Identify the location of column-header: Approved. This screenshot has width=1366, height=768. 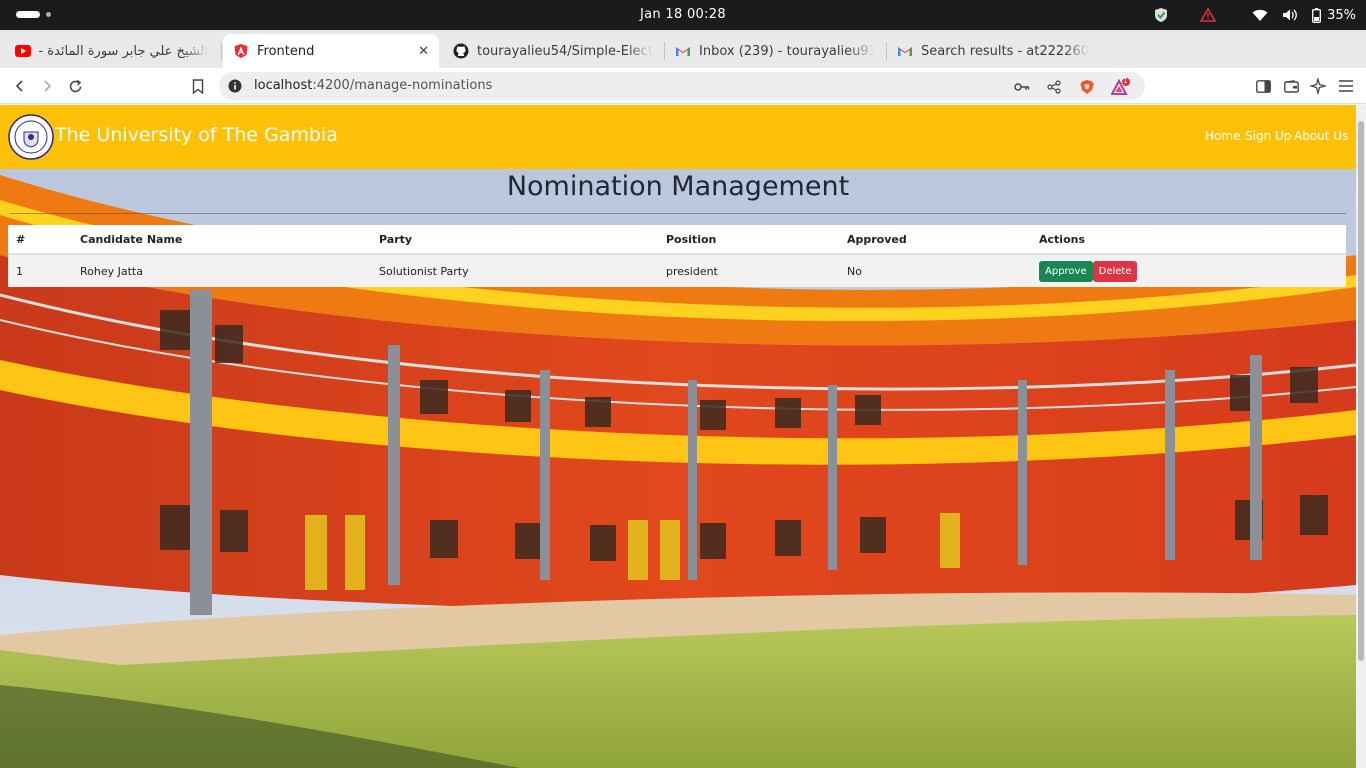
(935, 240).